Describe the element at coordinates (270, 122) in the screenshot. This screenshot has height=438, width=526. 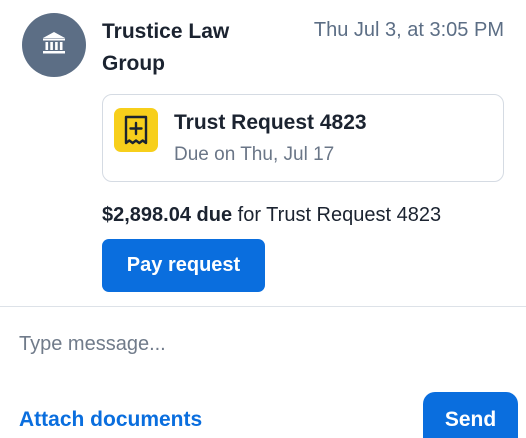
I see `request-title: Trust Request 4823` at that location.